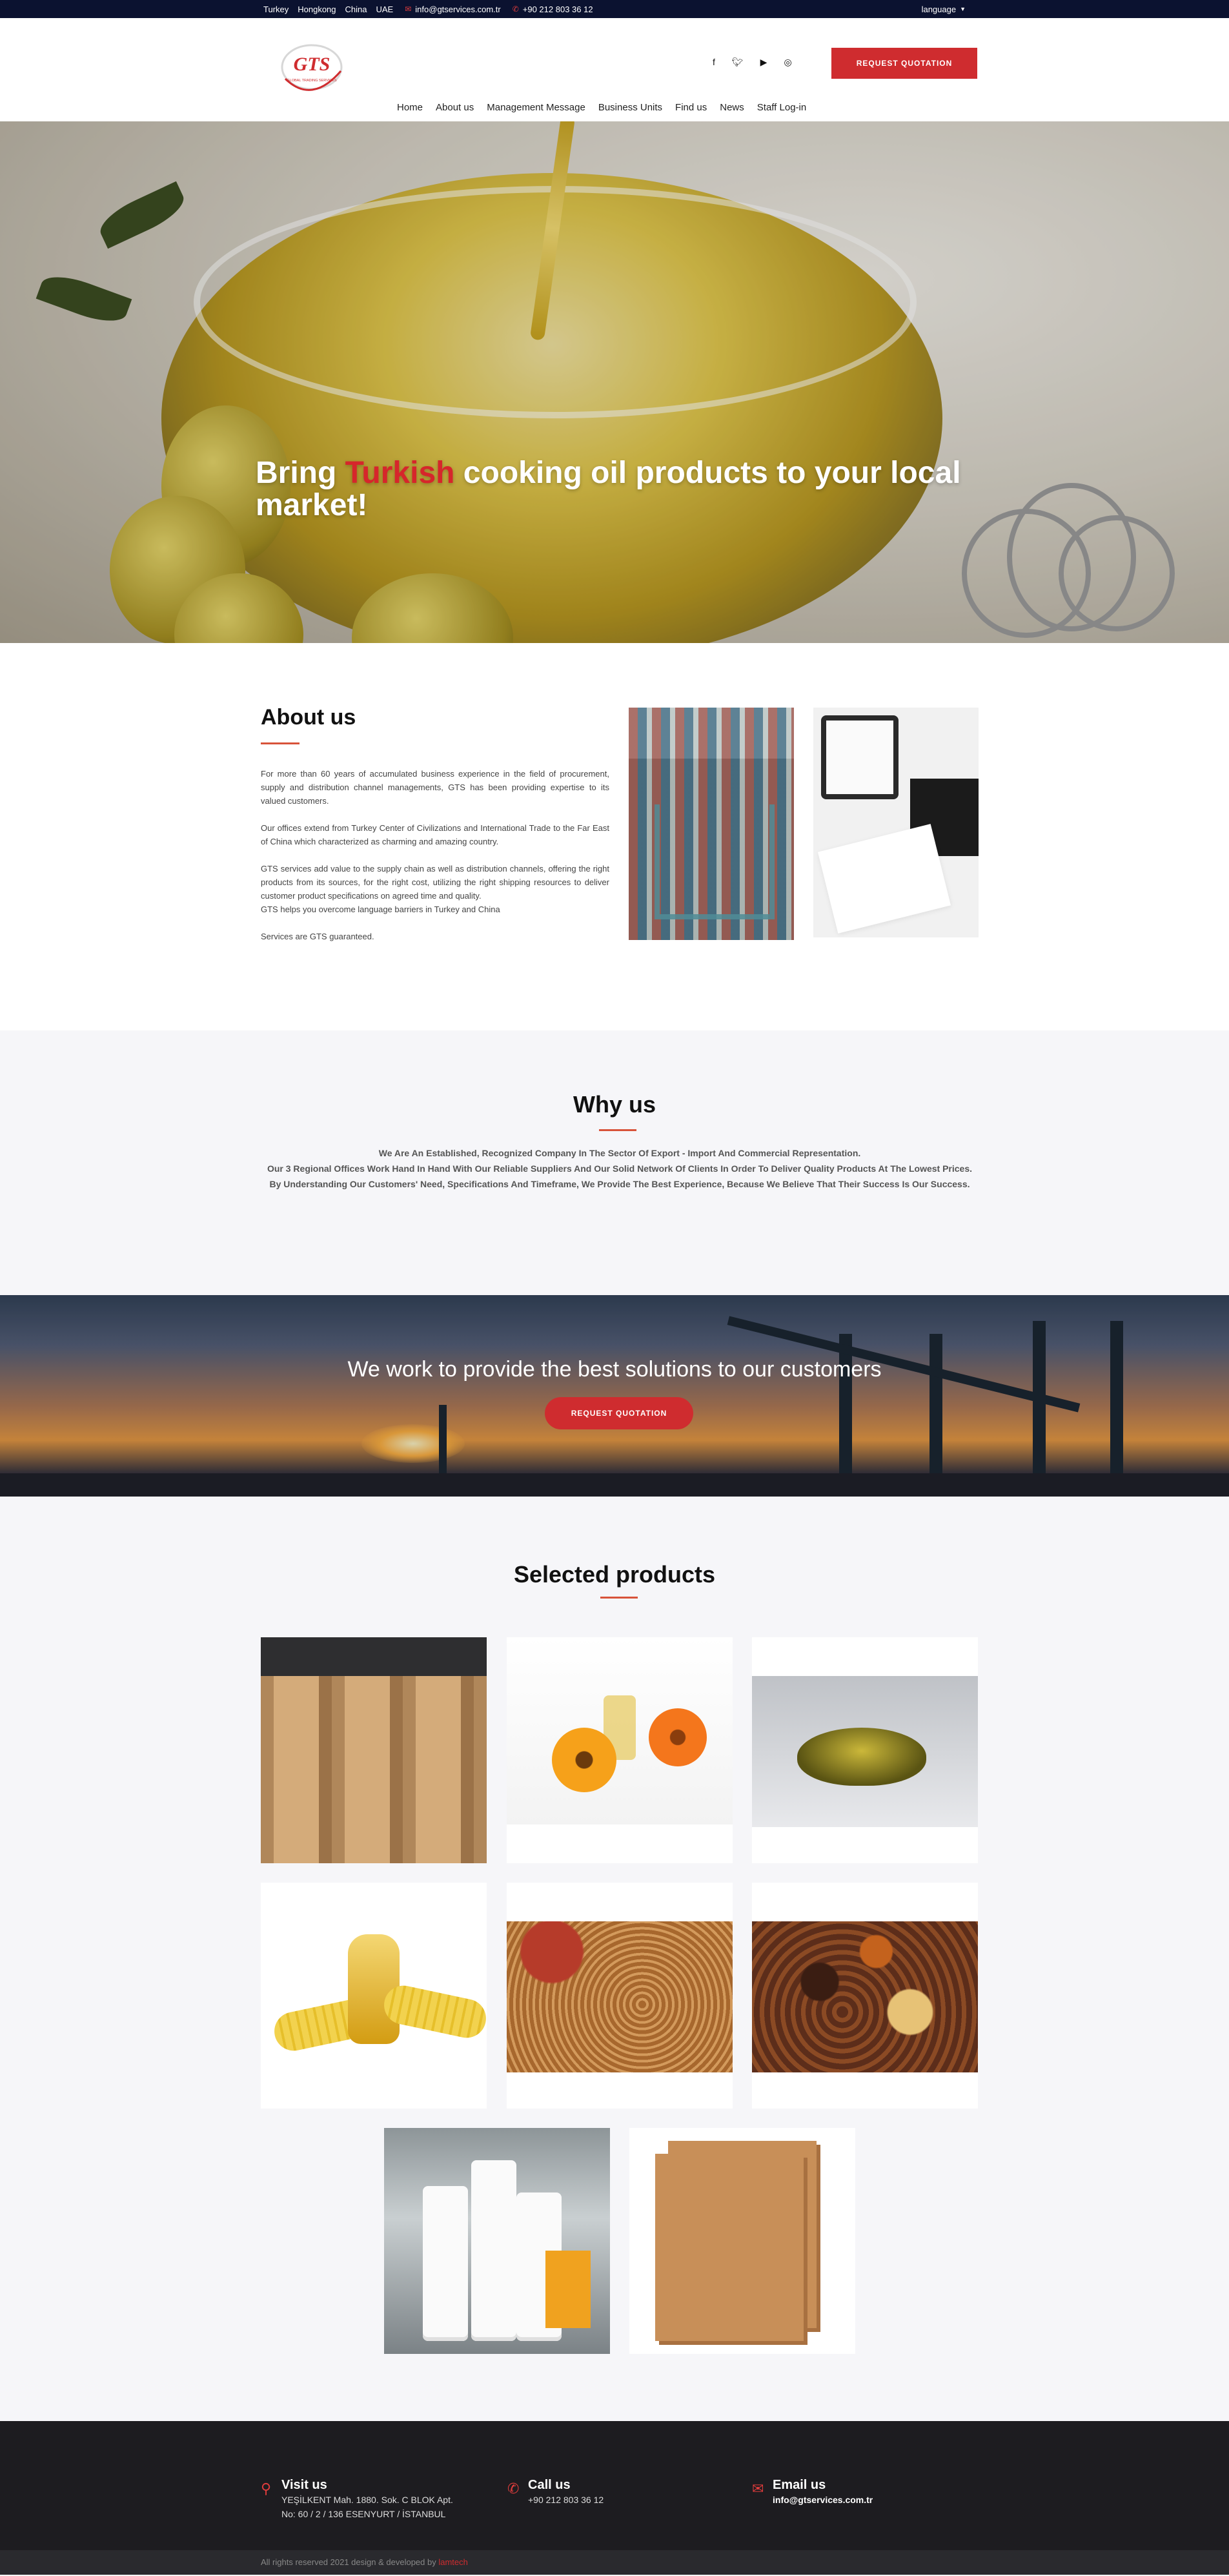  What do you see at coordinates (300, 473) in the screenshot?
I see `hero-title-start: Bring` at bounding box center [300, 473].